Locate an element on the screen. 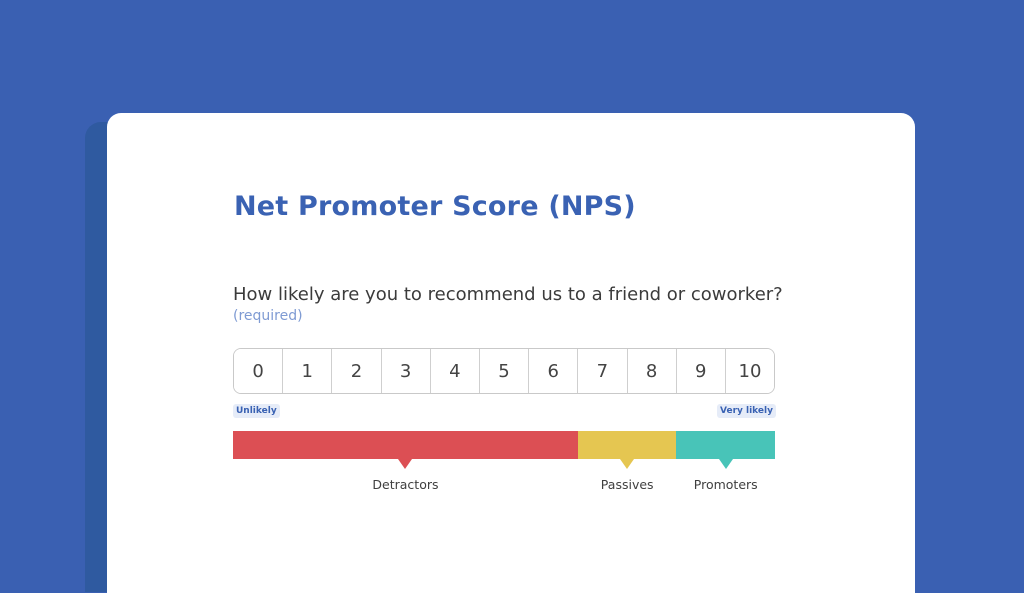 The width and height of the screenshot is (1024, 593). category-bar is located at coordinates (504, 450).